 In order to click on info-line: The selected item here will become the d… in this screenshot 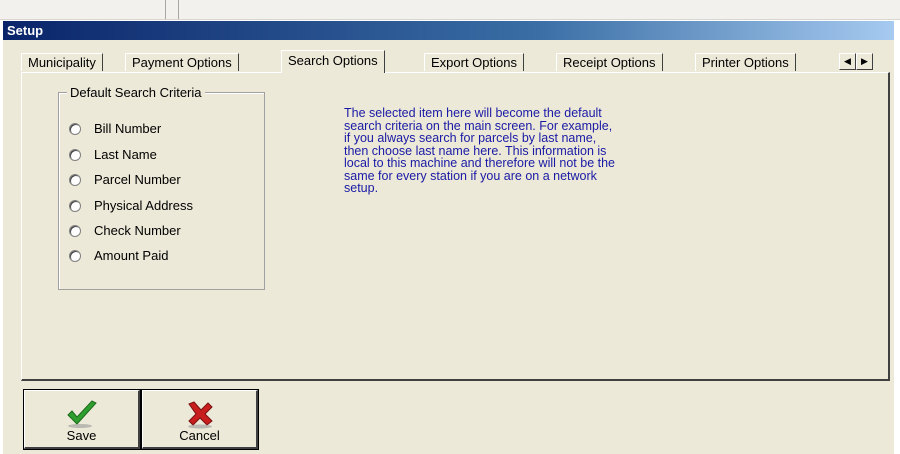, I will do `click(473, 113)`.